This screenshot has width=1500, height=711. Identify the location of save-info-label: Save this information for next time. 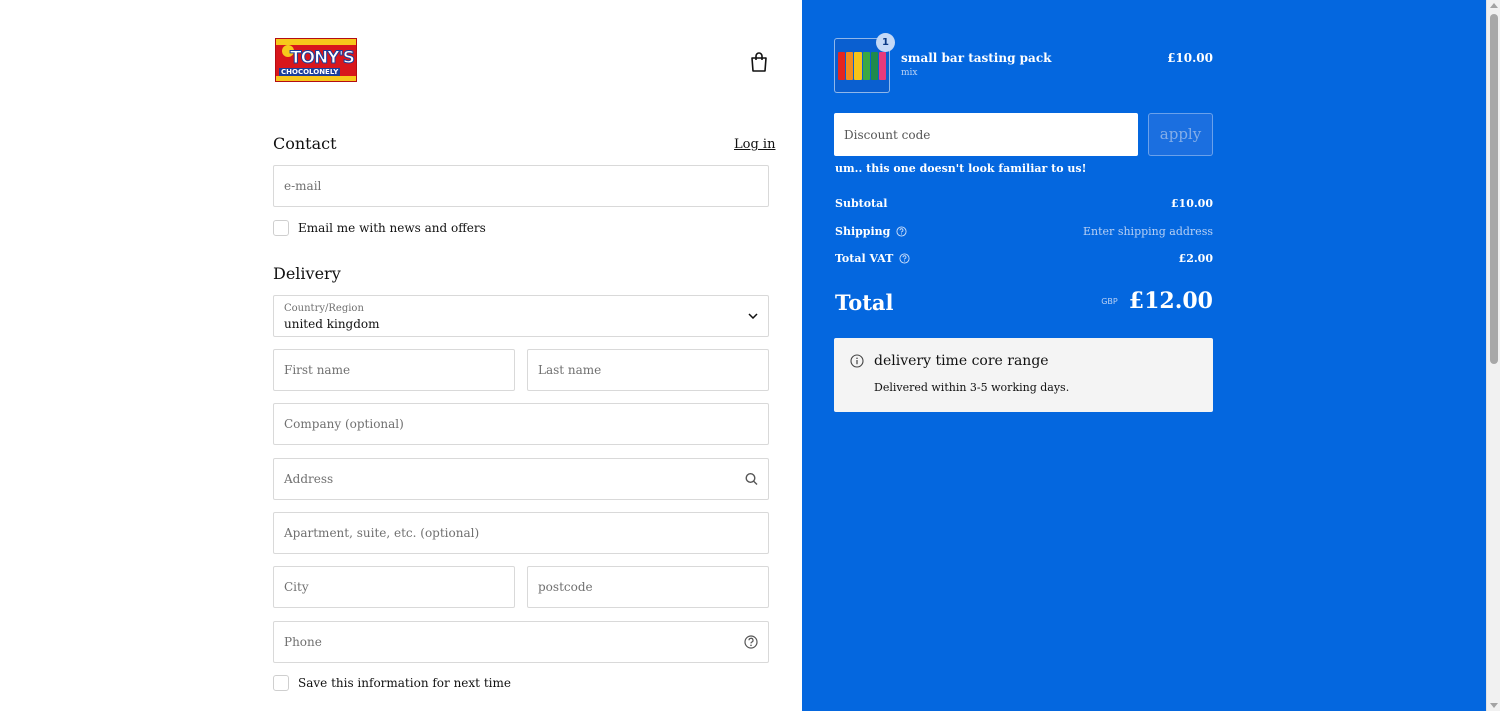
(404, 683).